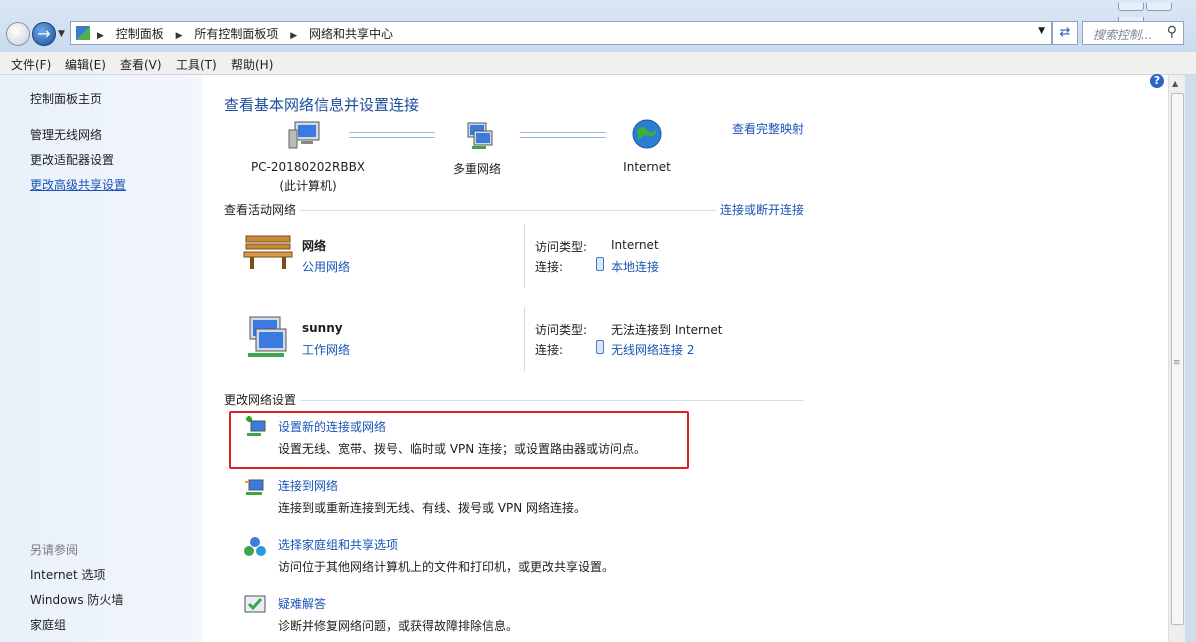 Image resolution: width=1196 pixels, height=642 pixels. I want to click on sidebar-item-adapter: 更改适配器设置, so click(72, 159).